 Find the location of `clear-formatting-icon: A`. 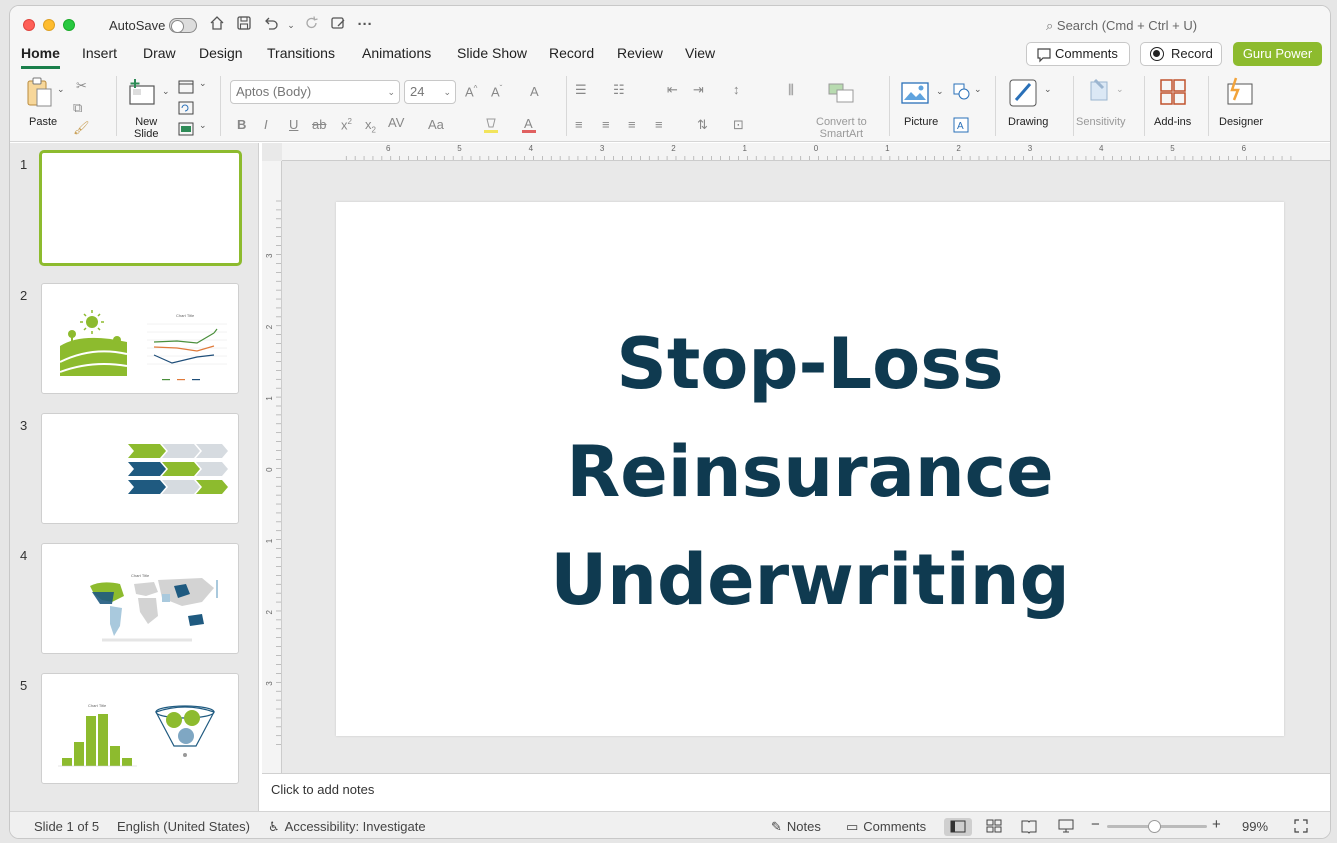

clear-formatting-icon: A is located at coordinates (534, 91).